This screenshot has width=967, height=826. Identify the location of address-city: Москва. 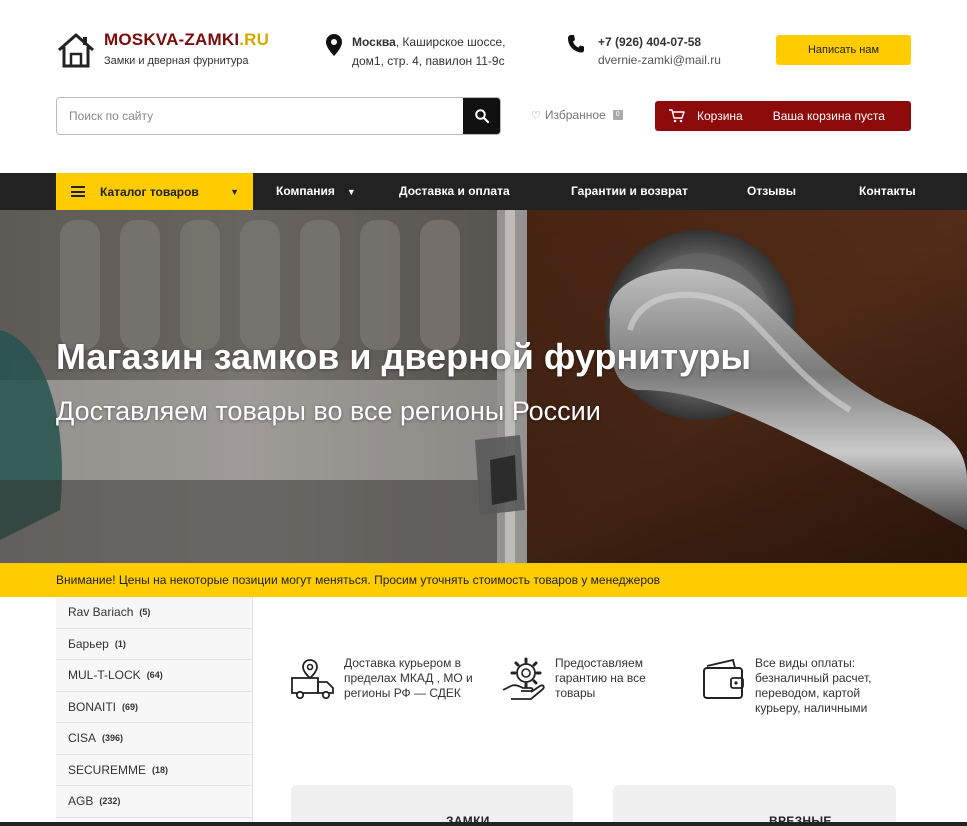
(374, 42).